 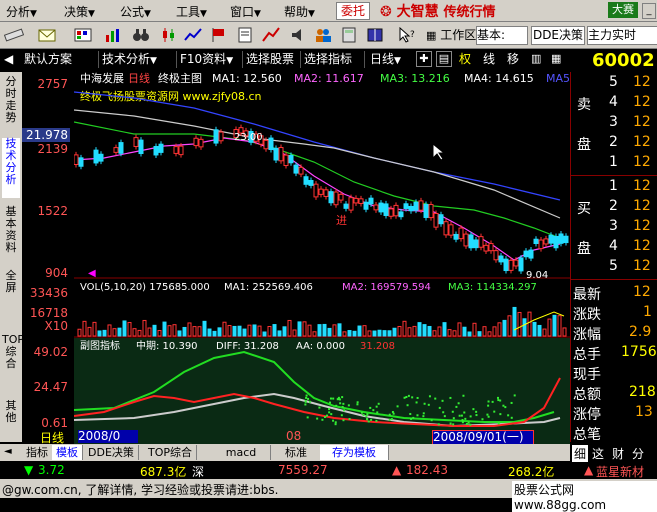 I want to click on line-toggle: 线, so click(x=489, y=59).